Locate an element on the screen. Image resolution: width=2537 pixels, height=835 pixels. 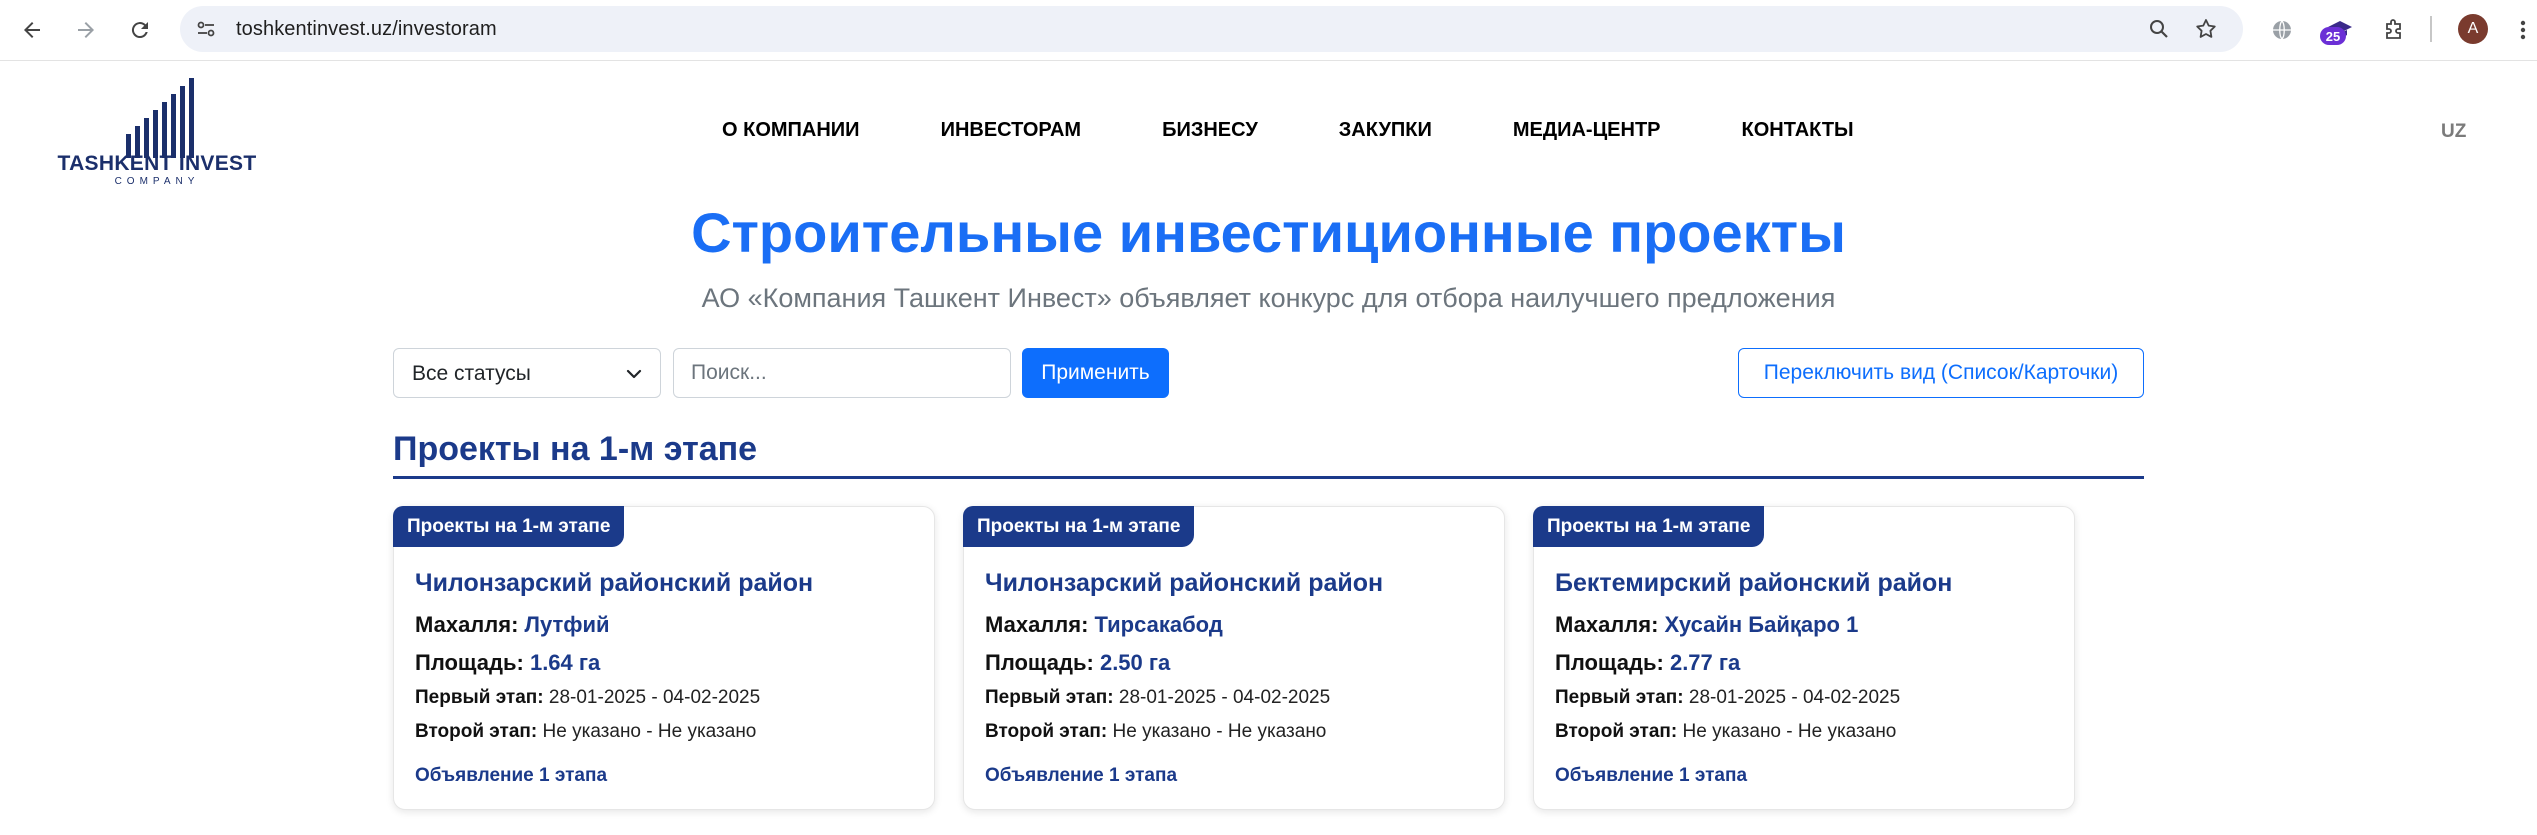
url-text: toshkentinvest.uz/investoram is located at coordinates (366, 29).